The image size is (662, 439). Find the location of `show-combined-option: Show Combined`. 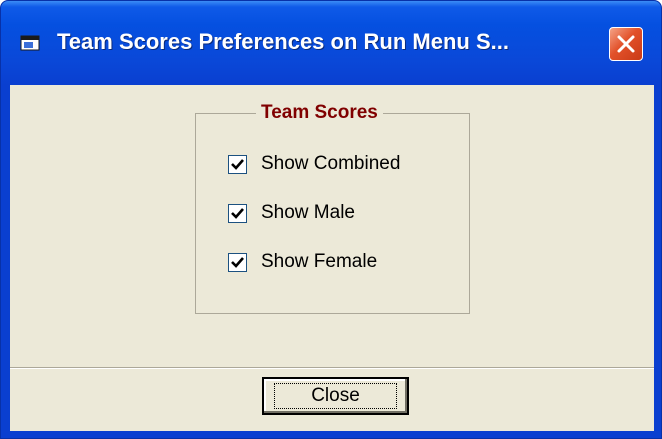

show-combined-option: Show Combined is located at coordinates (314, 164).